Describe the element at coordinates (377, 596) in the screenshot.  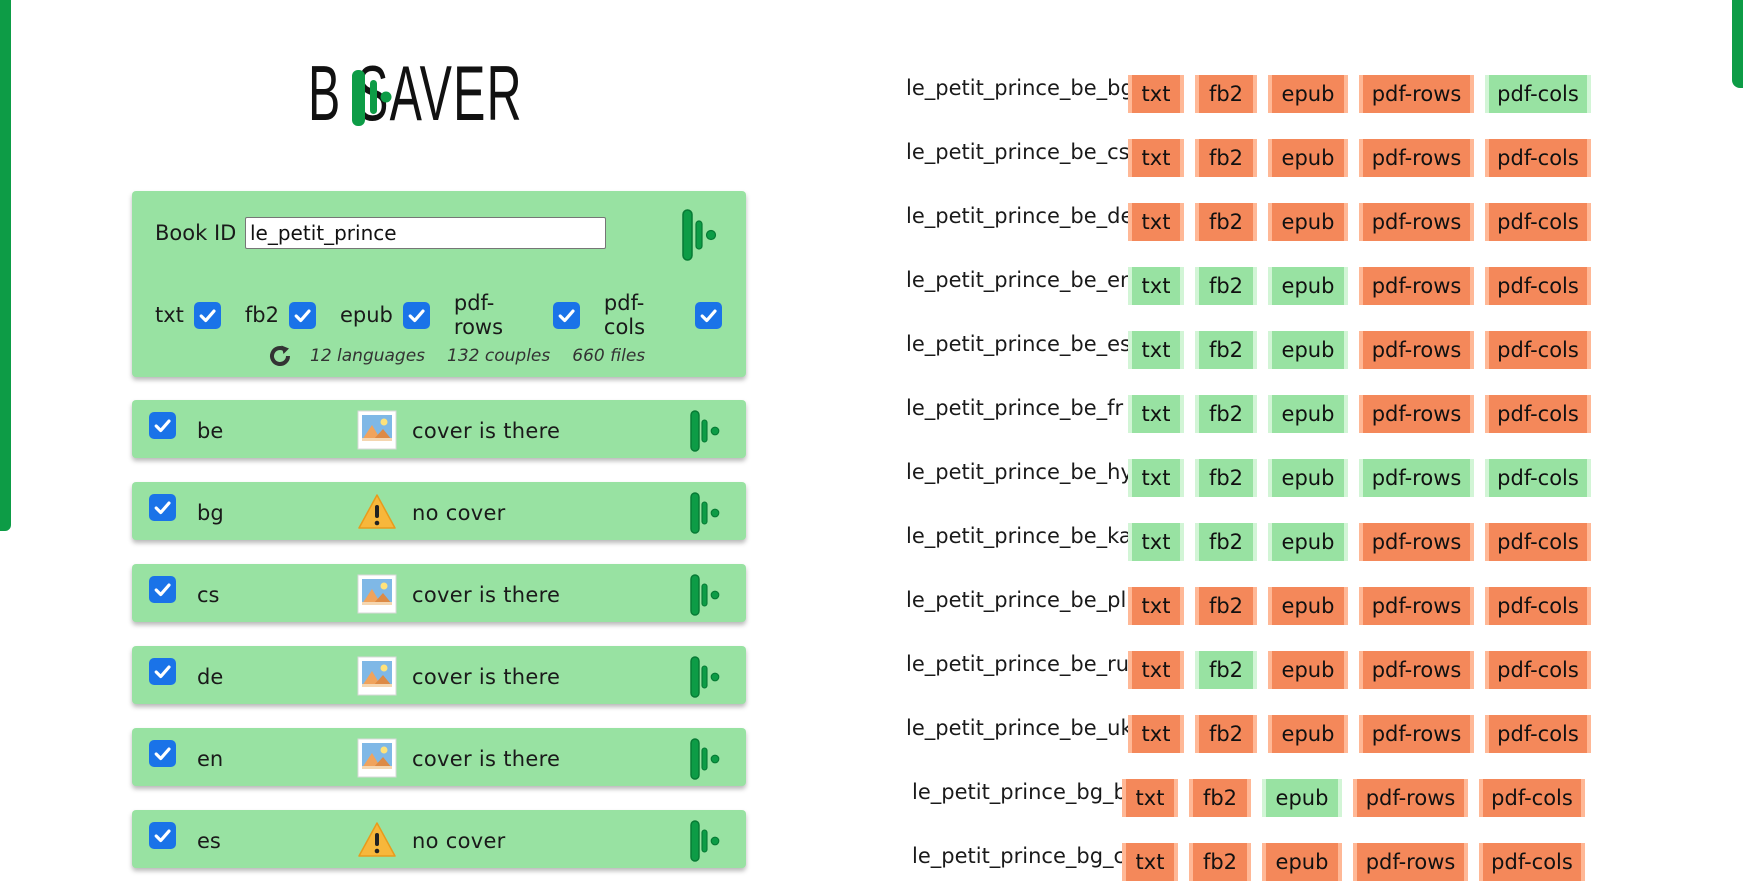
I see `image-icon` at that location.